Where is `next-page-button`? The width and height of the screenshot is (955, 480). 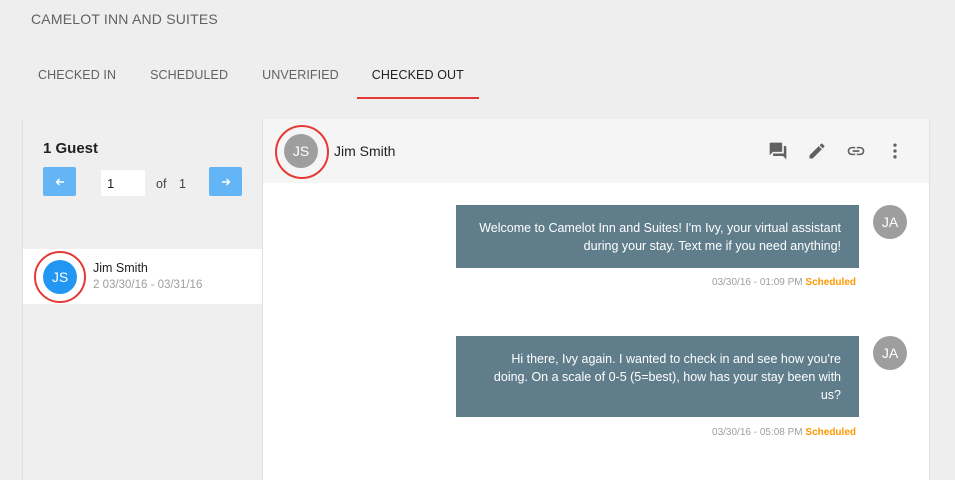
next-page-button is located at coordinates (225, 181).